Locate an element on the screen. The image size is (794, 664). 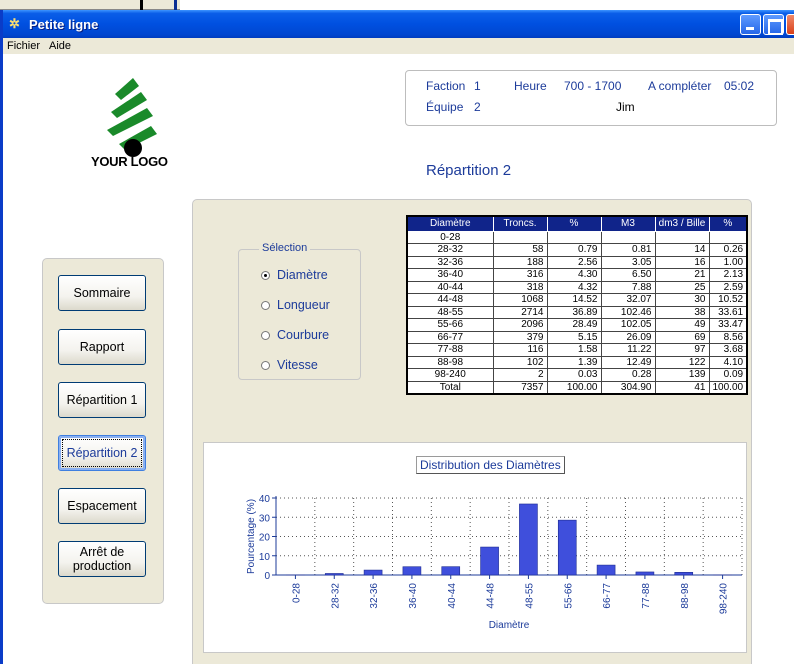
column-header: Diamètre is located at coordinates (450, 223).